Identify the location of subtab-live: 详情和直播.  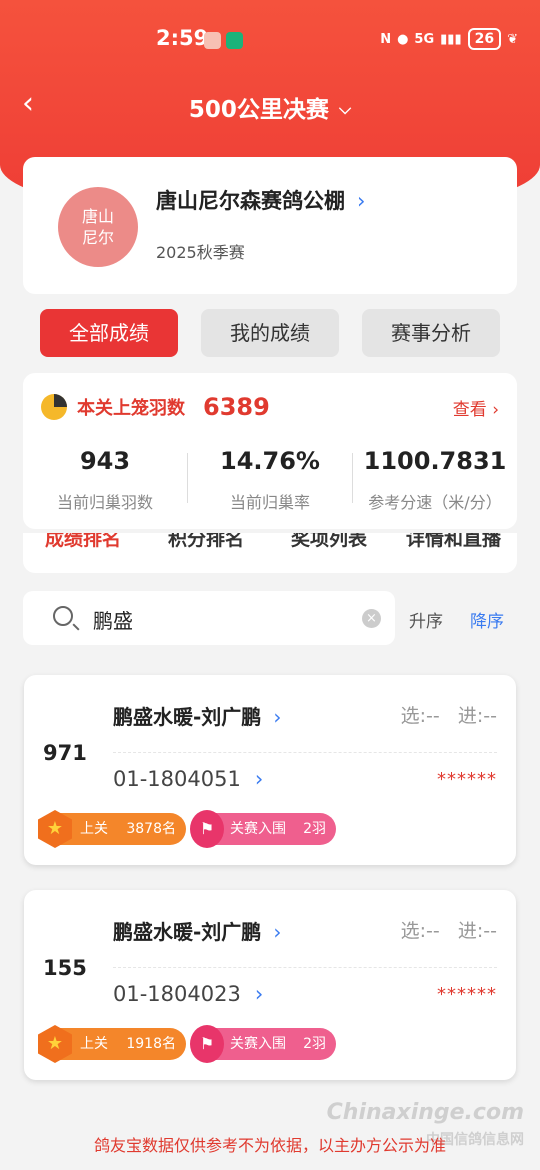
(453, 542).